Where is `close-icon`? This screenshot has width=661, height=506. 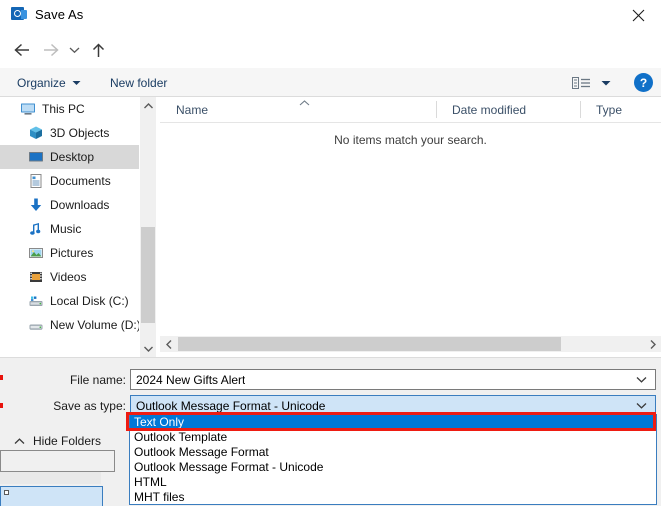 close-icon is located at coordinates (638, 15).